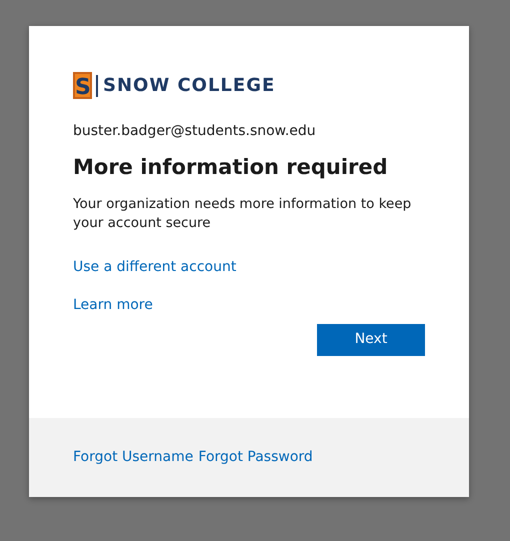  I want to click on page-title: More information required, so click(231, 167).